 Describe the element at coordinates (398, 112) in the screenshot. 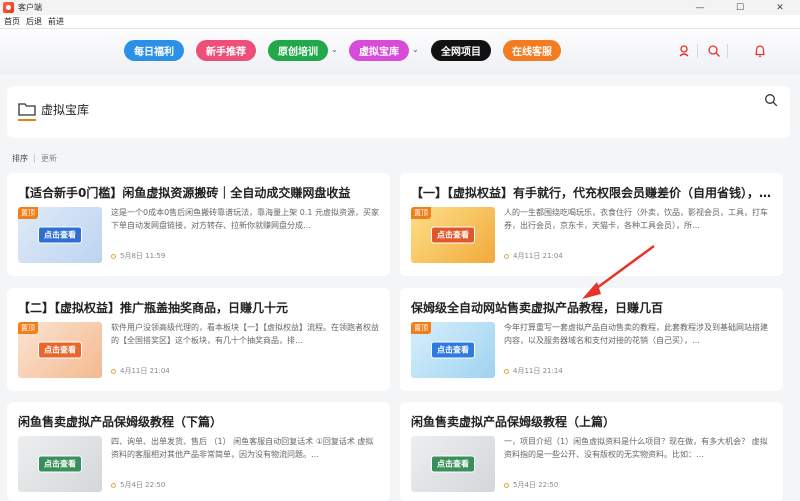

I see `category-header-panel: 虚拟宝库` at that location.